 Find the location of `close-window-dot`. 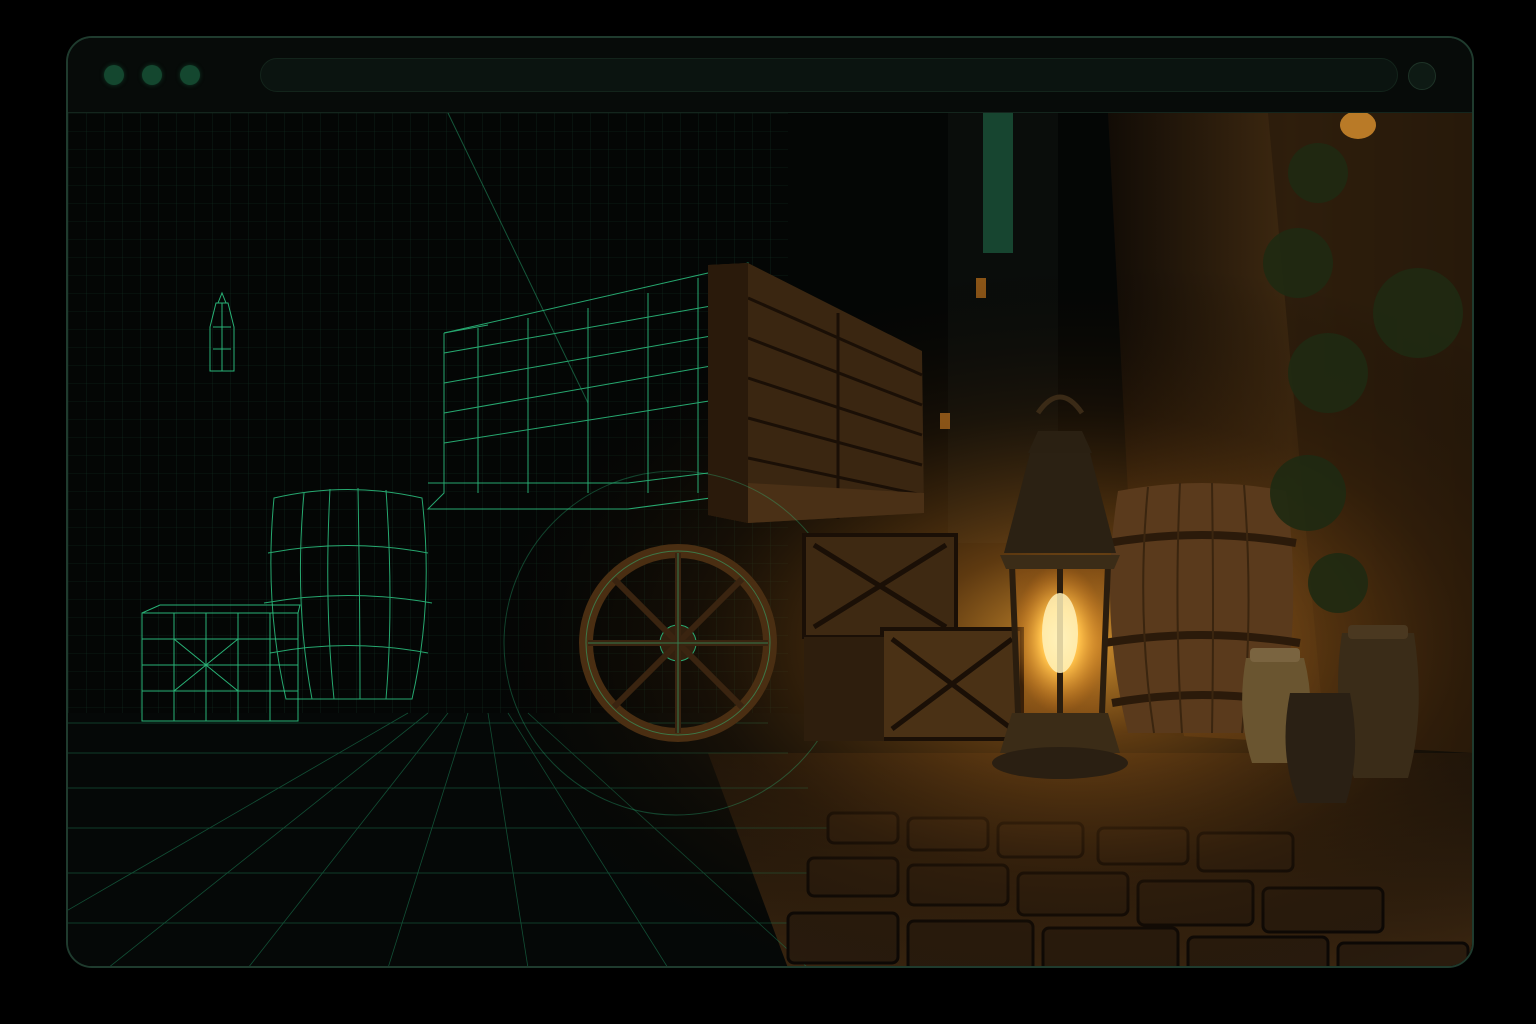

close-window-dot is located at coordinates (114, 75).